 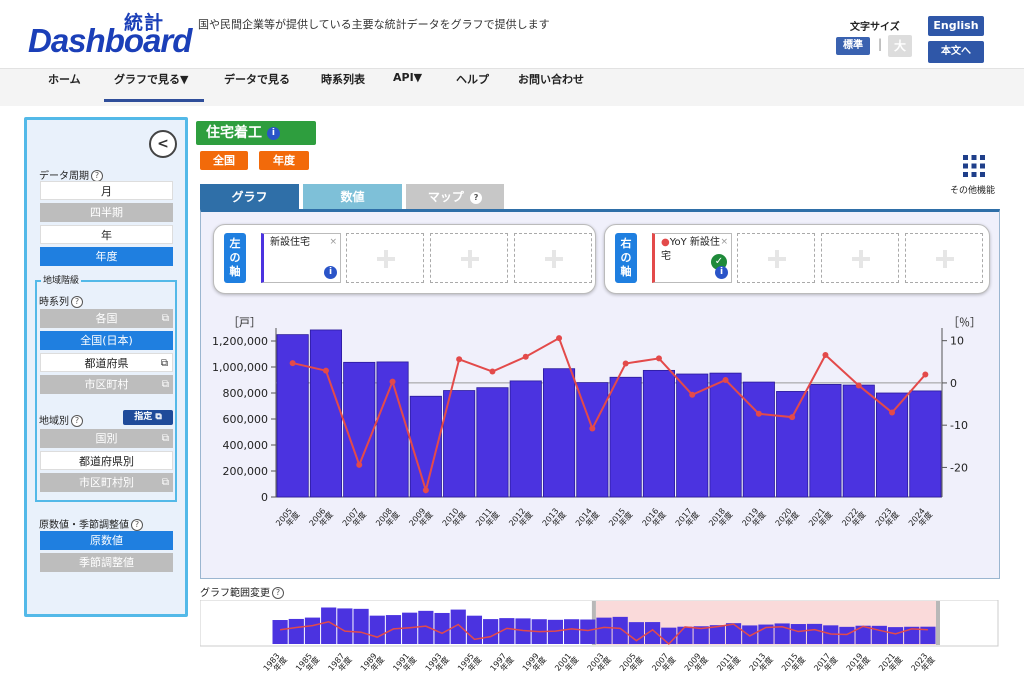 I want to click on yoy-point-2013年度, so click(x=559, y=338).